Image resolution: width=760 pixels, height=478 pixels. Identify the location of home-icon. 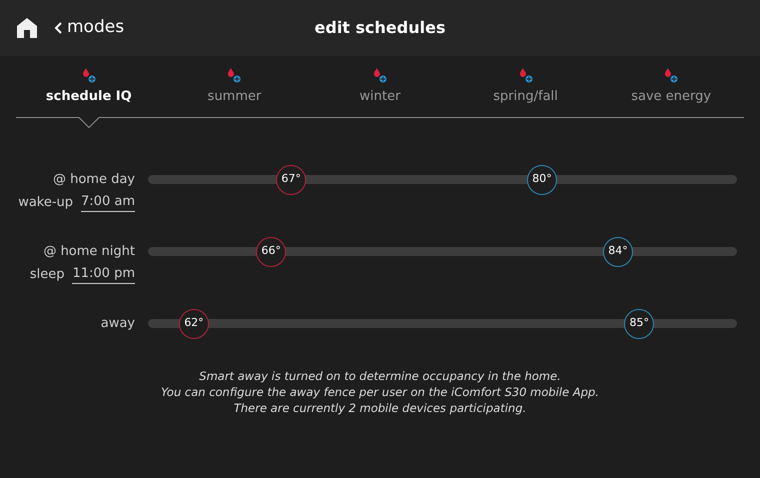
(27, 28).